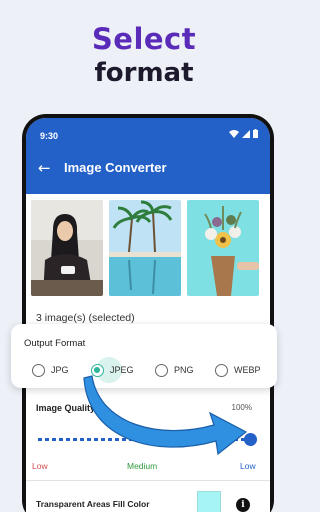 The height and width of the screenshot is (512, 320). I want to click on quality-level-low: Low, so click(40, 466).